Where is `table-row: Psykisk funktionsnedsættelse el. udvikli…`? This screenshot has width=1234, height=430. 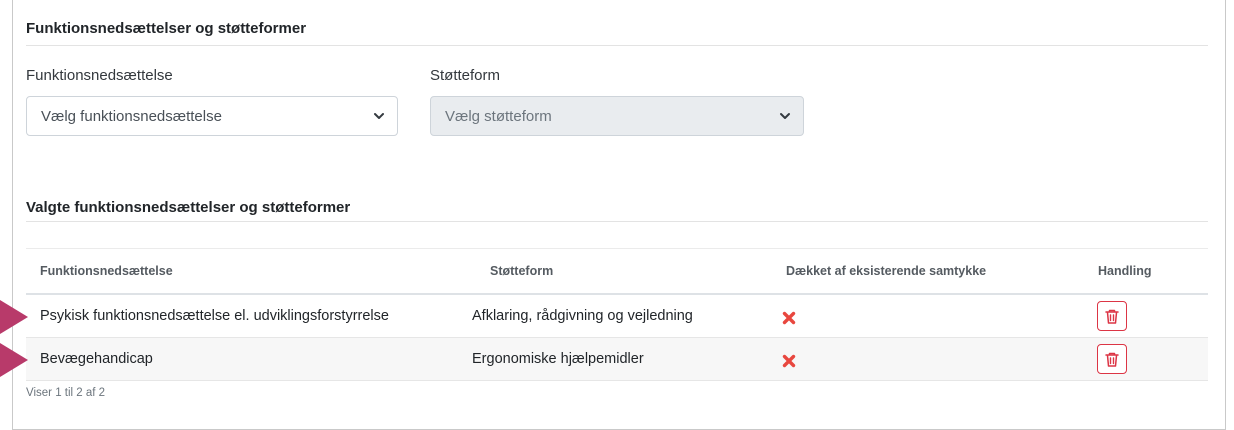 table-row: Psykisk funktionsnedsættelse el. udvikli… is located at coordinates (617, 316).